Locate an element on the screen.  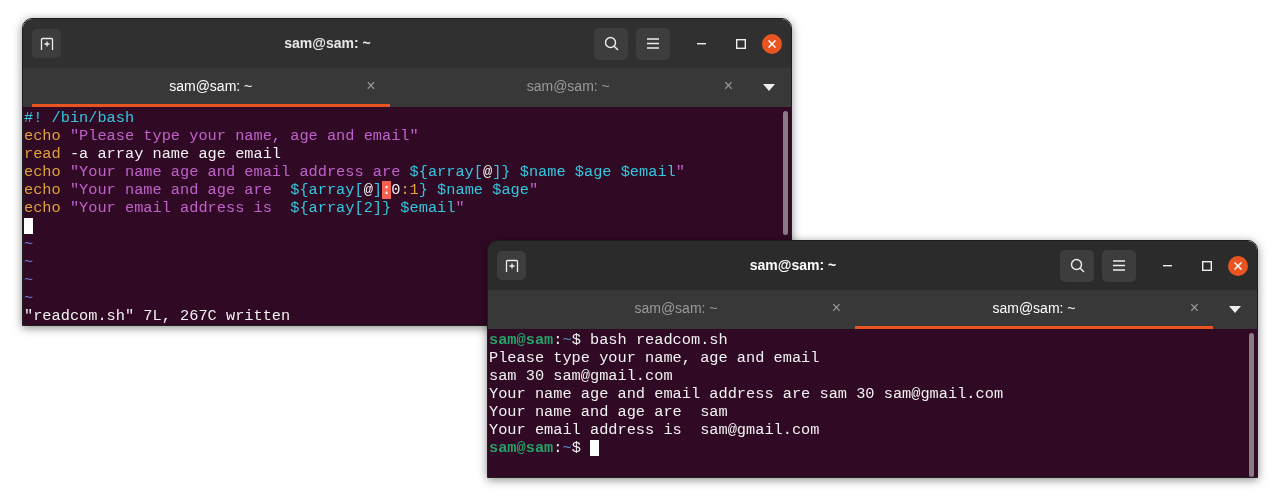
terminal-text: Your name age and email address are sam 30 sam@gmail.com is located at coordinates (746, 394).